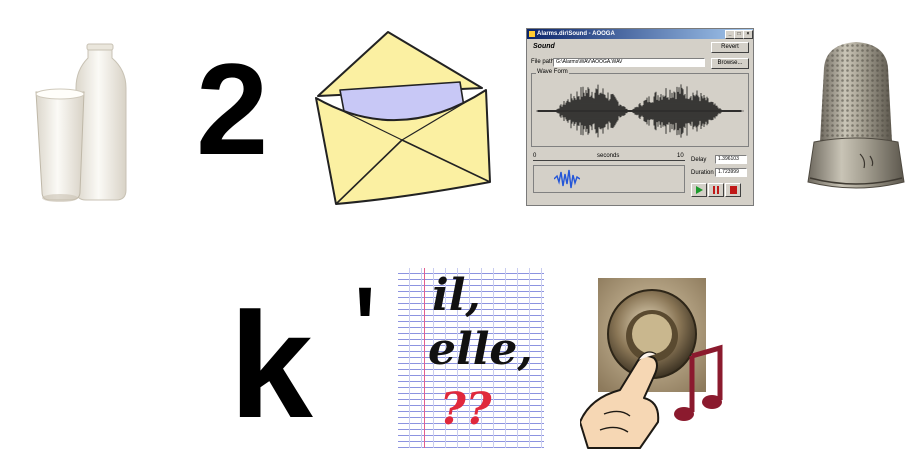 This screenshot has width=921, height=475. What do you see at coordinates (480, 349) in the screenshot?
I see `notebook-line-elle: elle,` at bounding box center [480, 349].